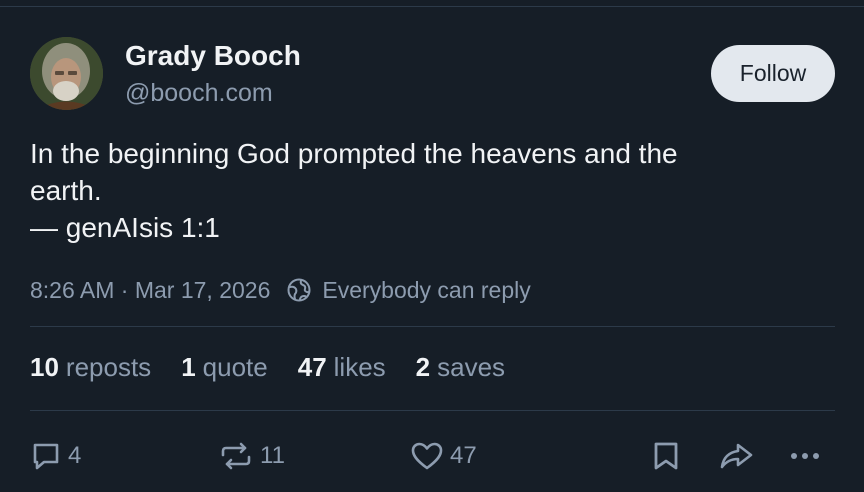  Describe the element at coordinates (199, 93) in the screenshot. I see `author-handle: @booch.com` at that location.